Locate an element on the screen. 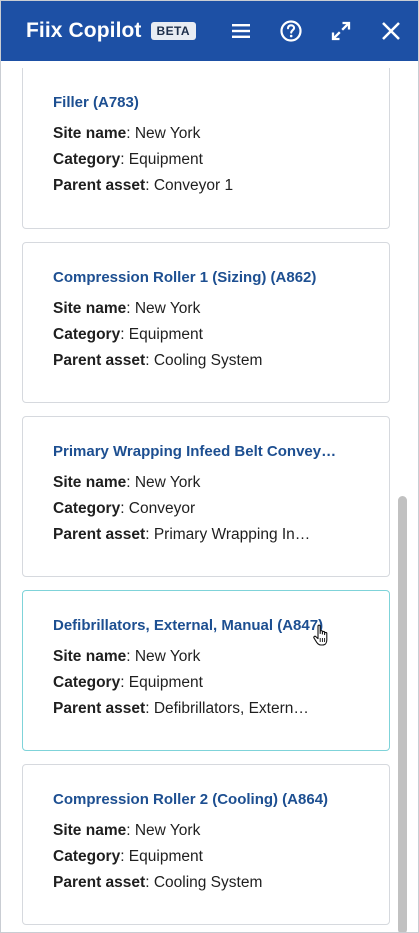  category-value: : Conveyor is located at coordinates (158, 508).